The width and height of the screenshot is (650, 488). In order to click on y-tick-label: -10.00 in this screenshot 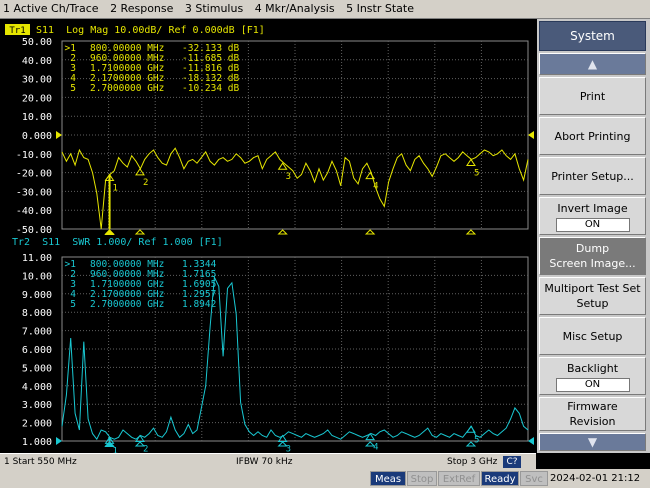, I will do `click(34, 155)`.